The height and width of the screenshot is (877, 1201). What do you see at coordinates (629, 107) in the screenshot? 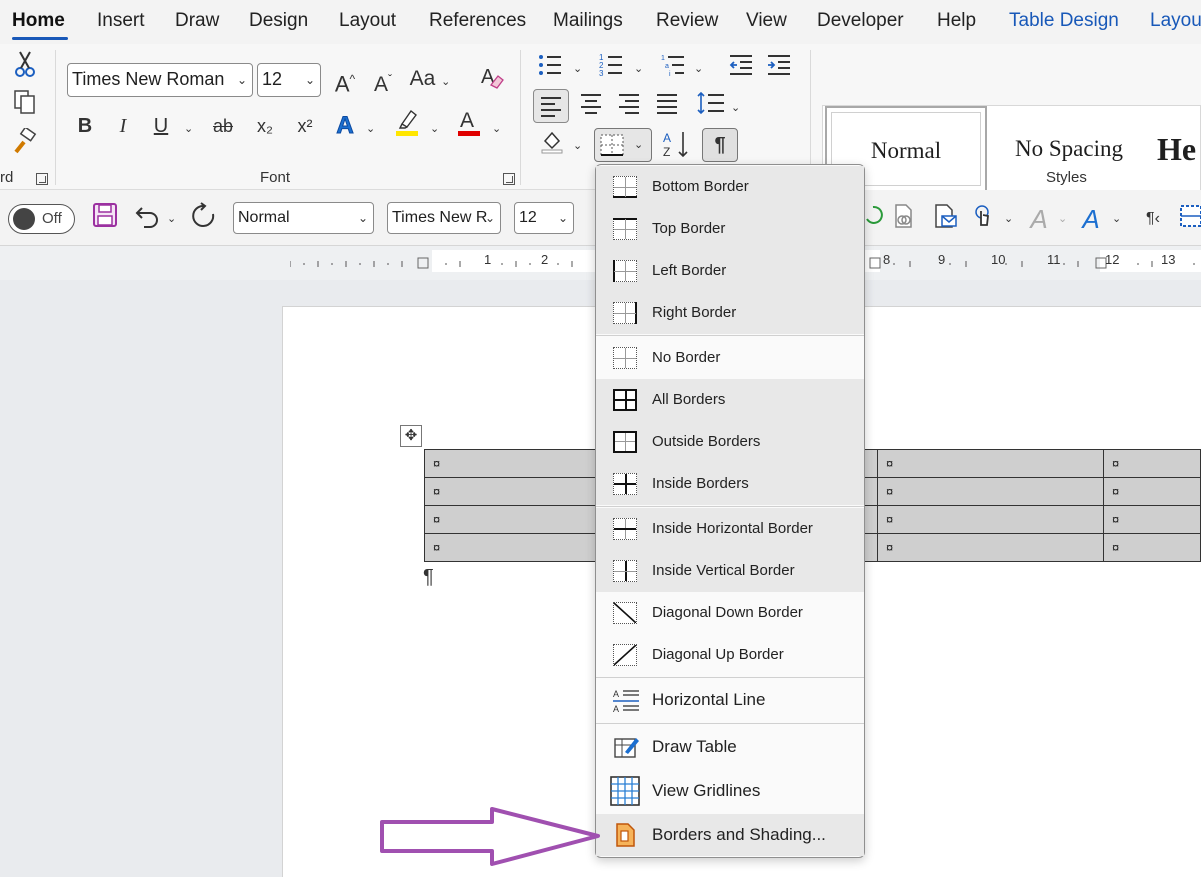
I see `align-right-icon` at bounding box center [629, 107].